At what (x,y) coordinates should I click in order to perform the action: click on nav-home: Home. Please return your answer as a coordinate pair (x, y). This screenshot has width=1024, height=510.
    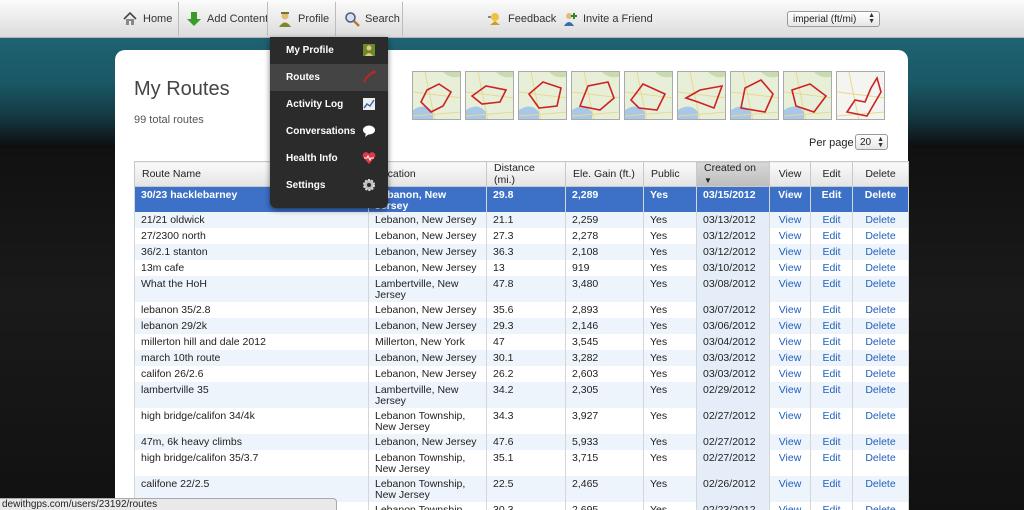
    Looking at the image, I should click on (147, 19).